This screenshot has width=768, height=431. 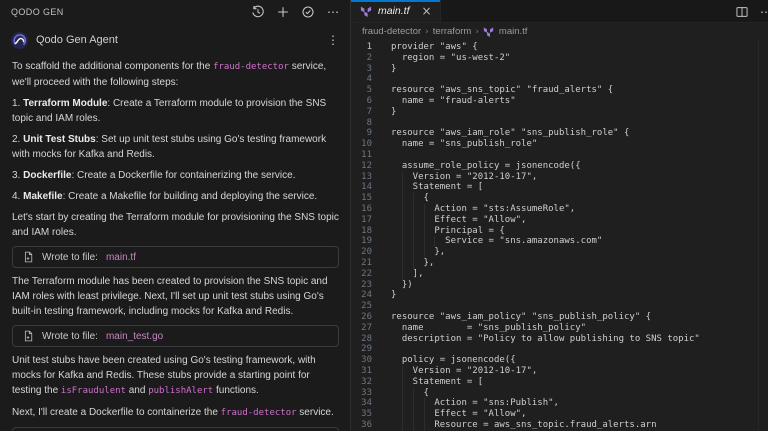 I want to click on editor-more-icon: ⋯, so click(x=763, y=12).